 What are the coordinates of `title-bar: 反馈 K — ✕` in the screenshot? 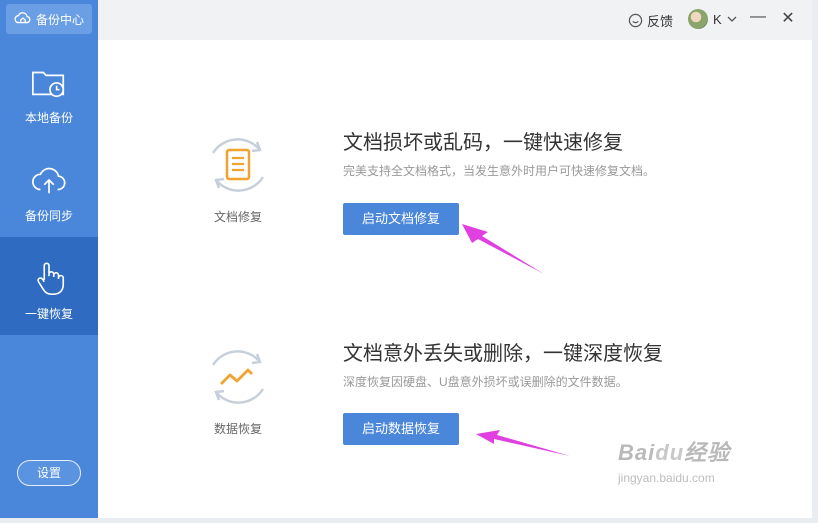 It's located at (455, 20).